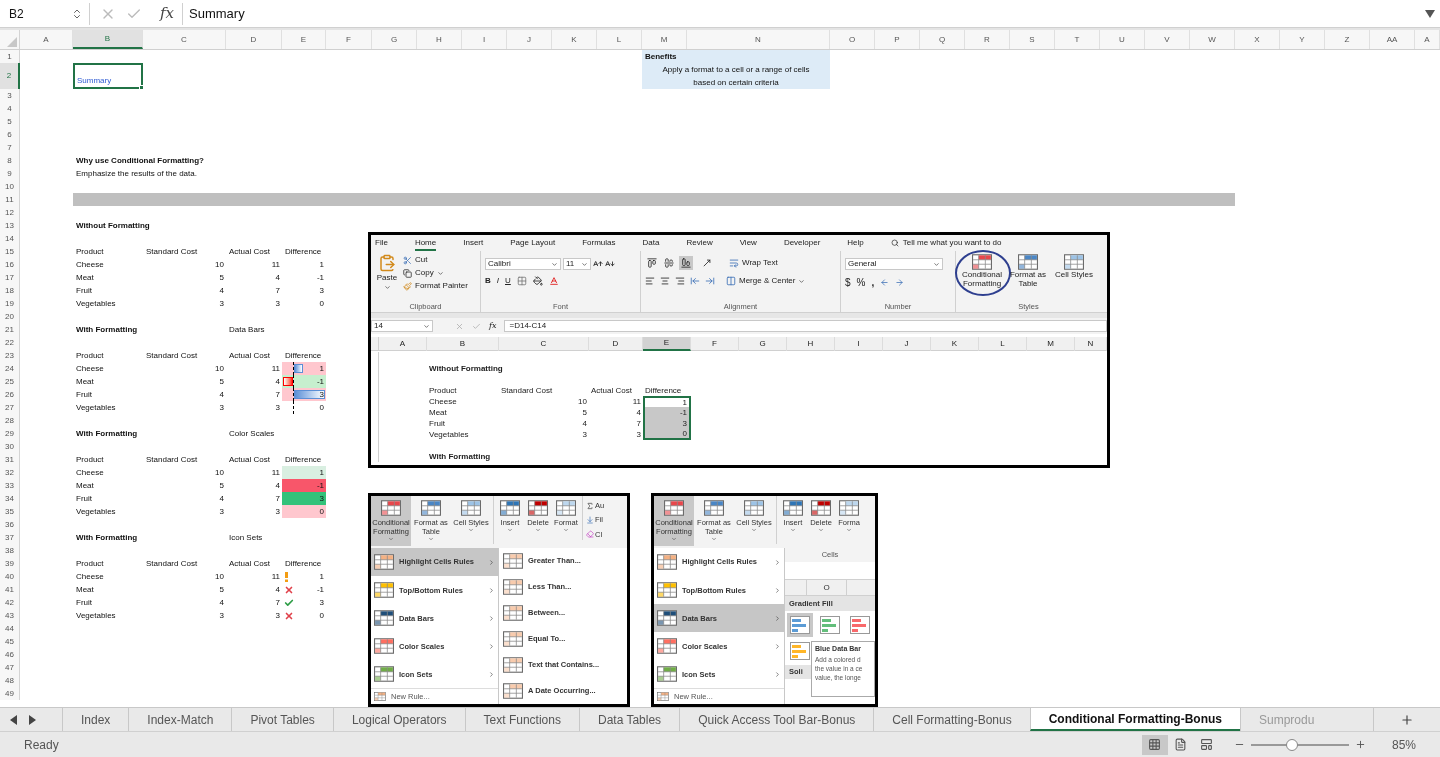 The width and height of the screenshot is (1440, 757). What do you see at coordinates (897, 39) in the screenshot?
I see `column-header: P` at bounding box center [897, 39].